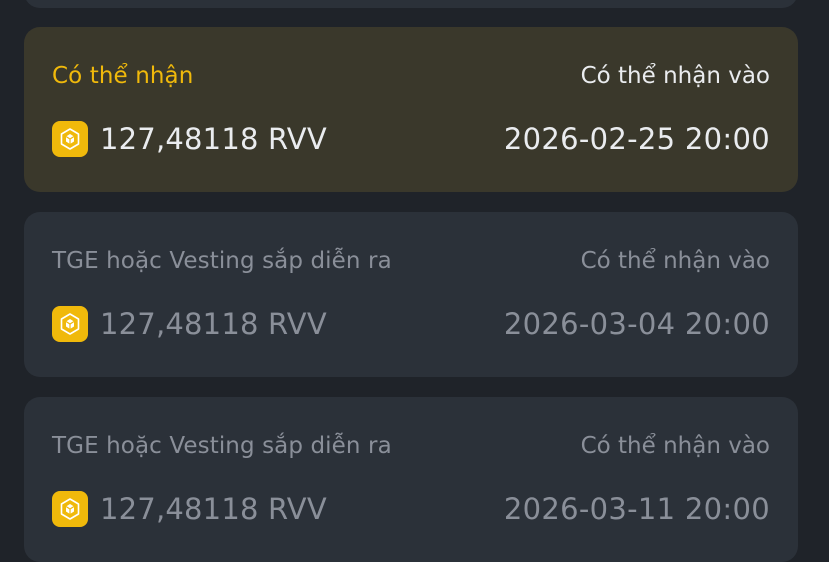 The width and height of the screenshot is (829, 562). Describe the element at coordinates (636, 139) in the screenshot. I see `claim-date: 2026-02-25 20:00` at that location.